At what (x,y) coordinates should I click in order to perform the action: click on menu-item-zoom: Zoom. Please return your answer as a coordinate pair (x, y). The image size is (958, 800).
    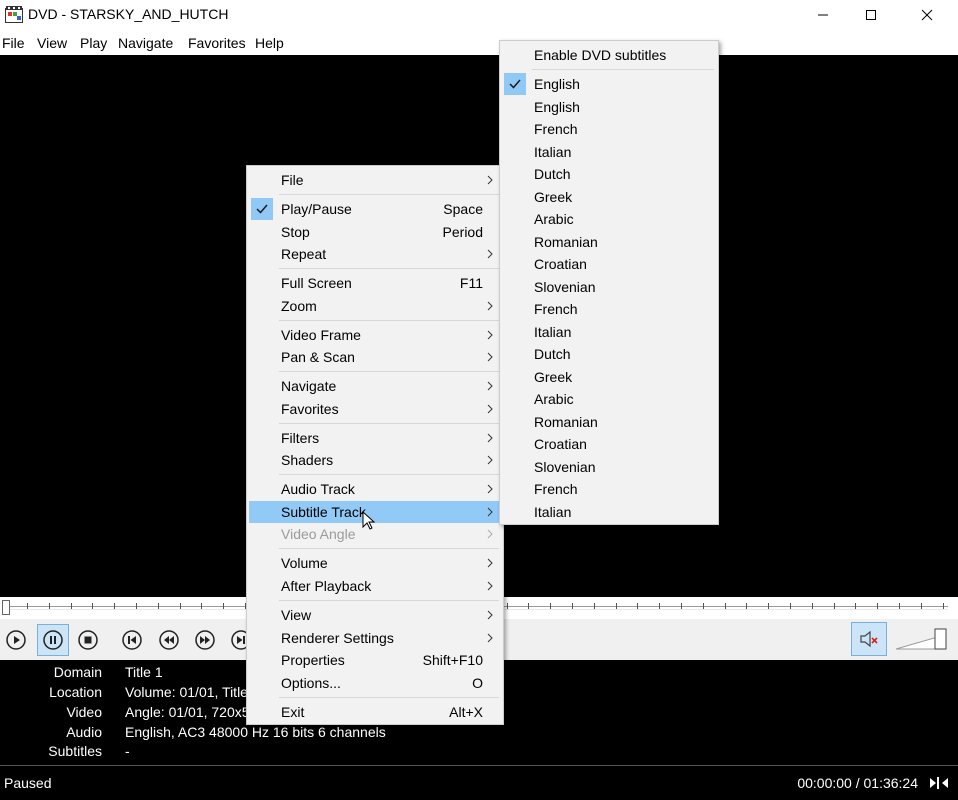
    Looking at the image, I should click on (375, 306).